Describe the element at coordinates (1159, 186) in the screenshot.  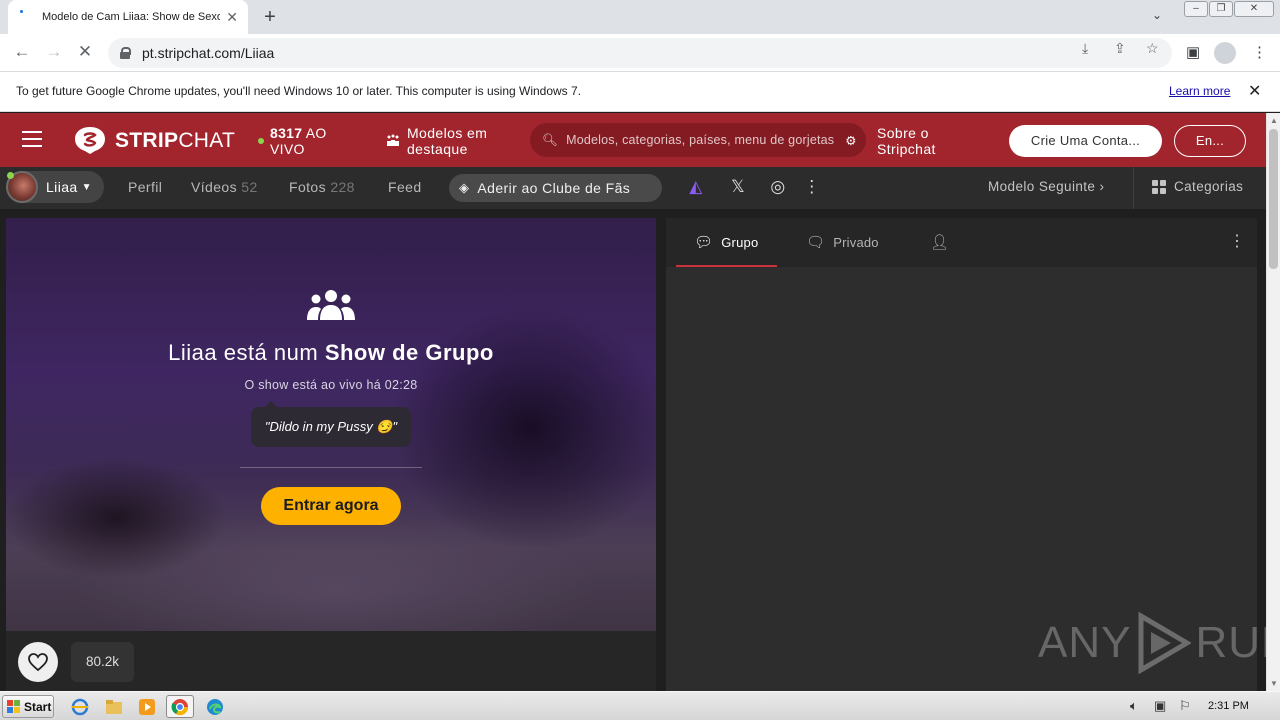
I see `grid-icon` at that location.